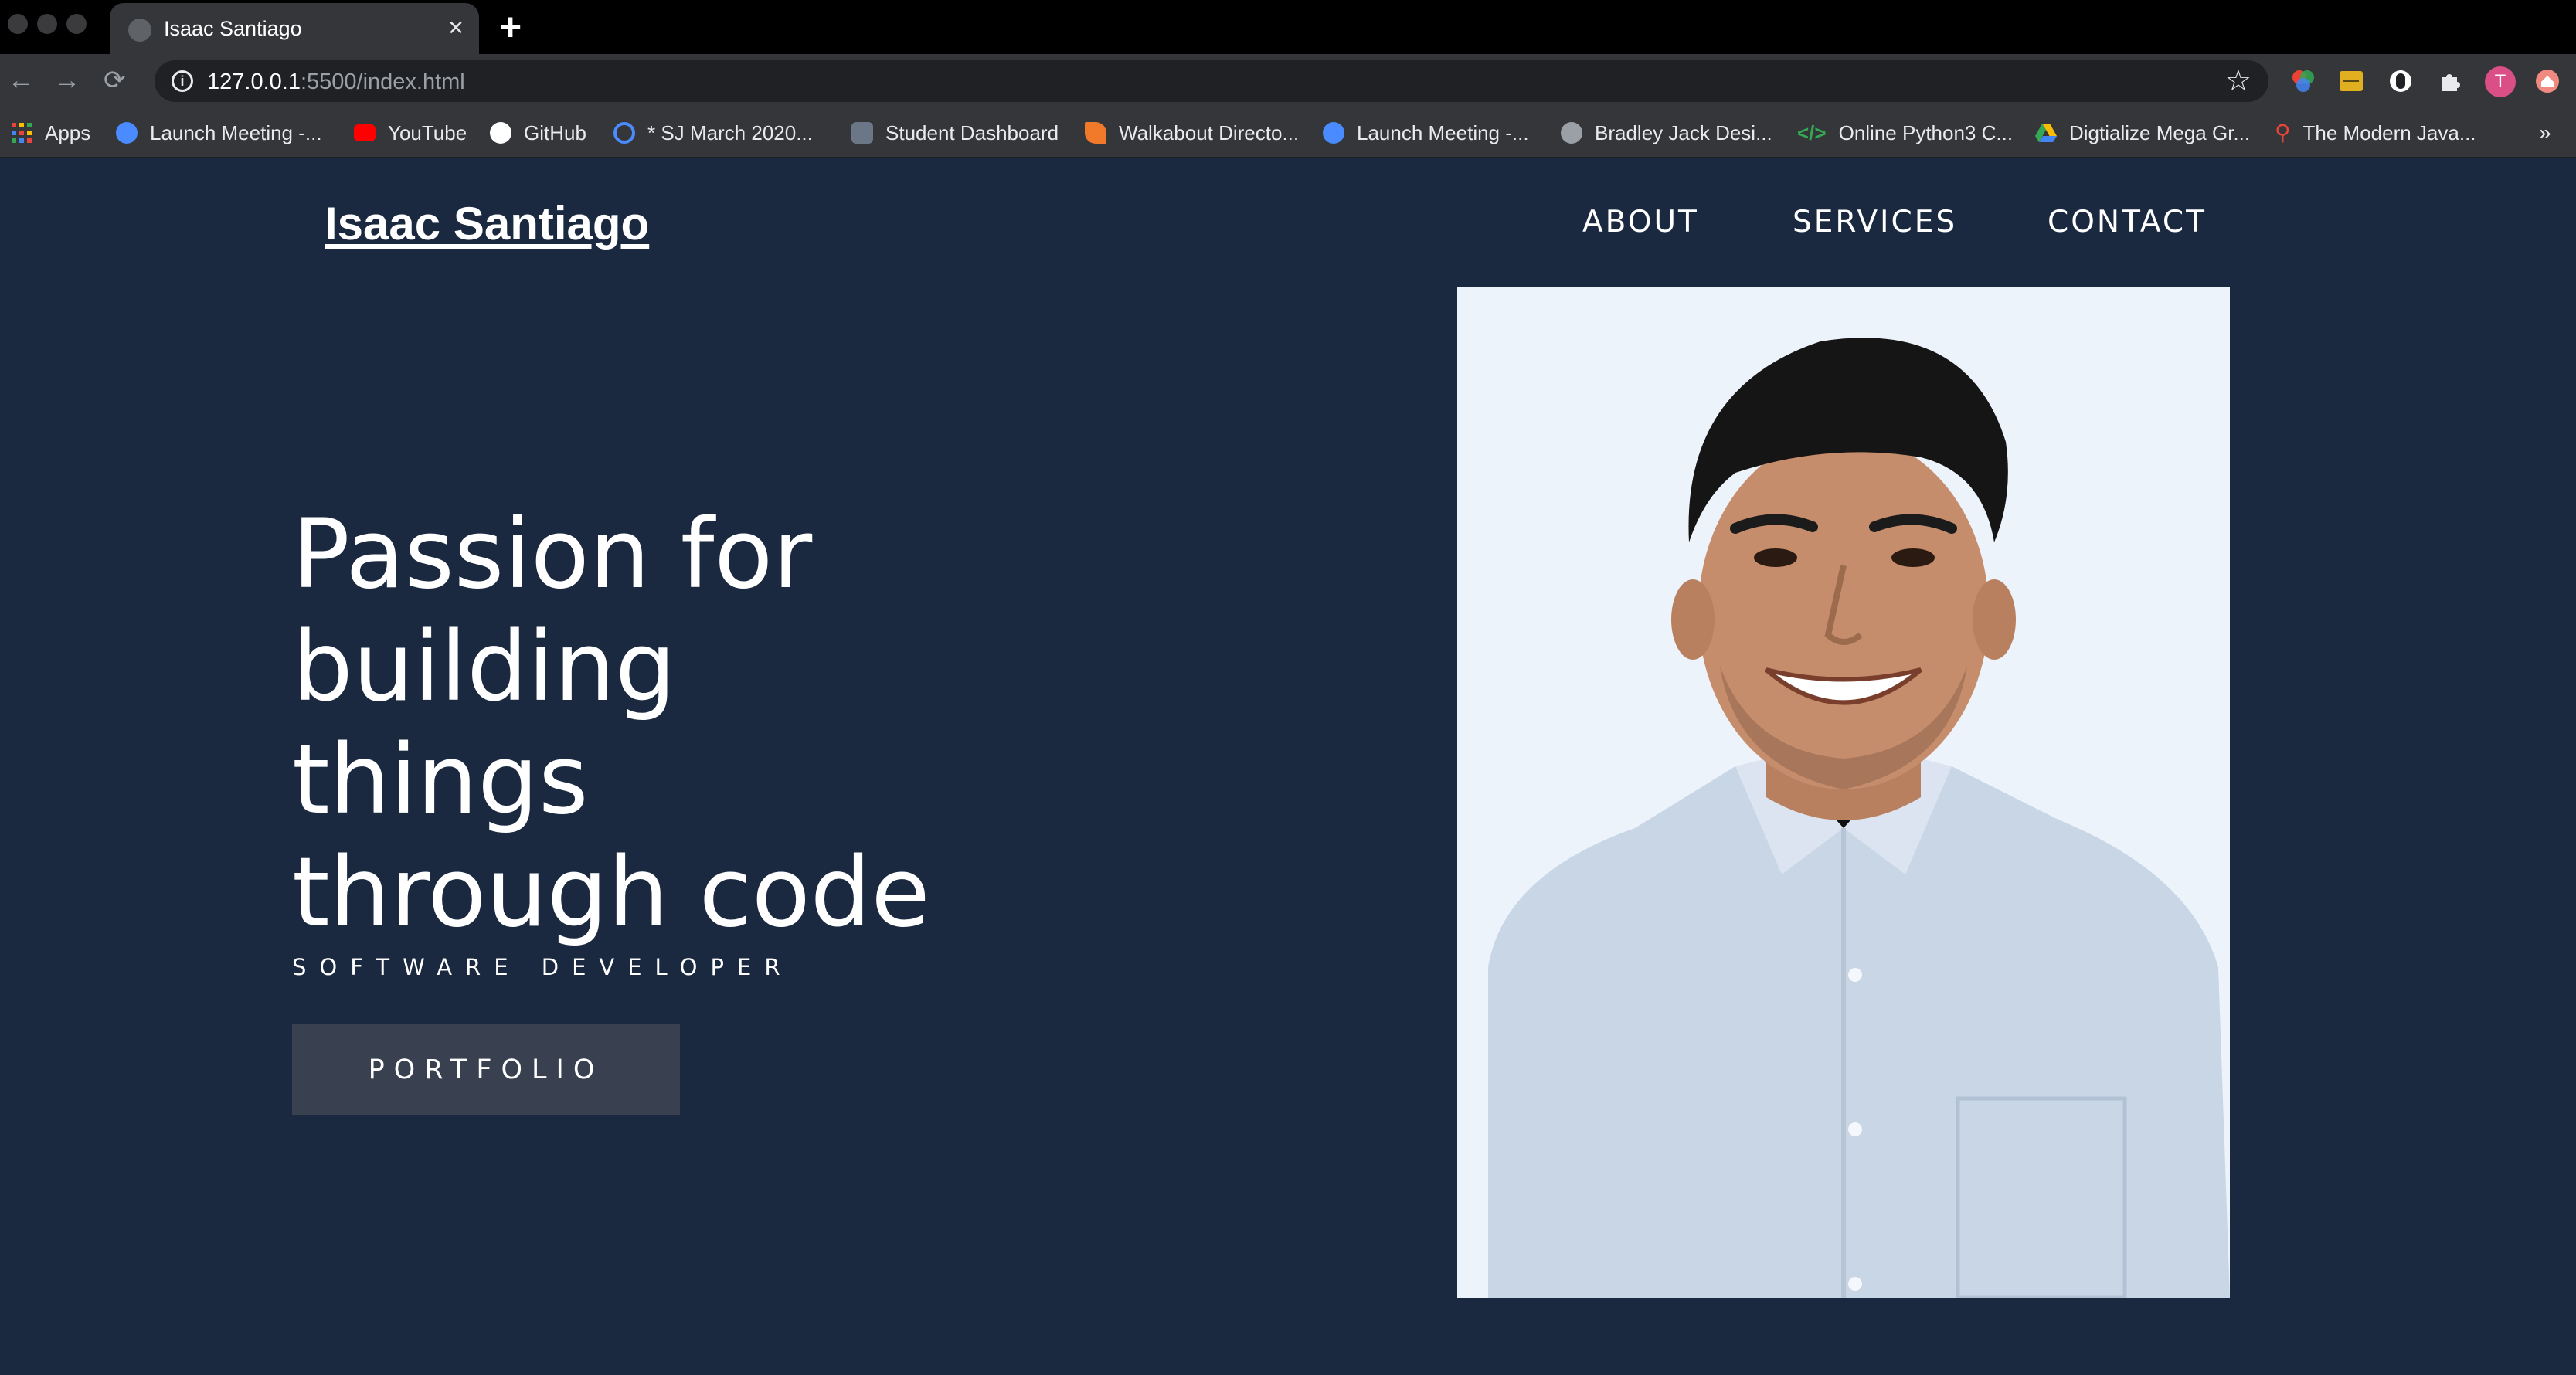  Describe the element at coordinates (1095, 133) in the screenshot. I see `walkabout-icon` at that location.